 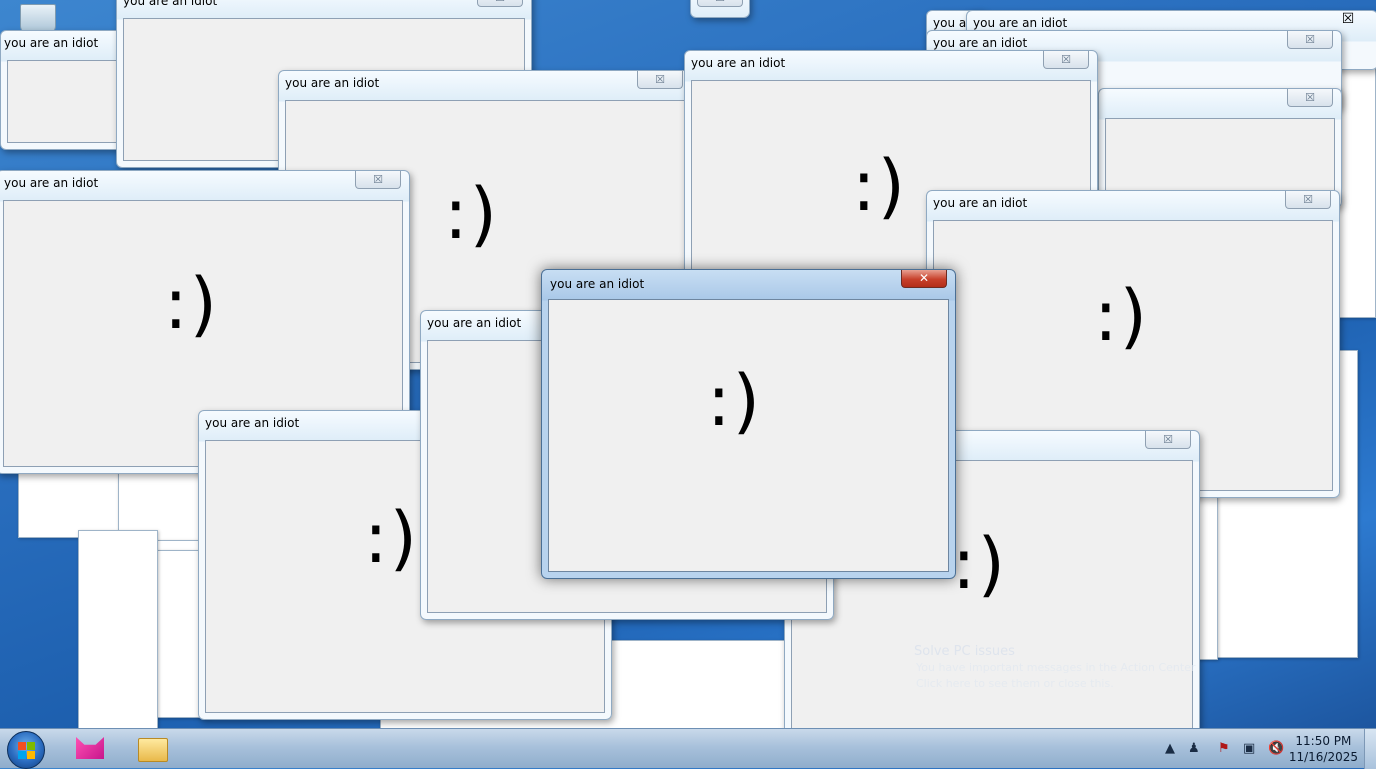 What do you see at coordinates (1323, 757) in the screenshot?
I see `clock-date: 11/16/2025` at bounding box center [1323, 757].